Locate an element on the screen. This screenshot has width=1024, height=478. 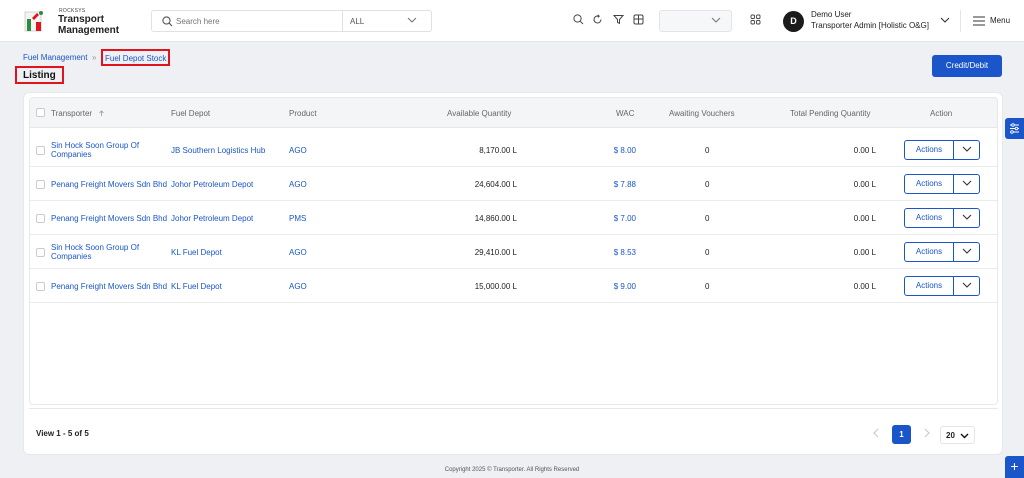
user-name: Demo User is located at coordinates (831, 14).